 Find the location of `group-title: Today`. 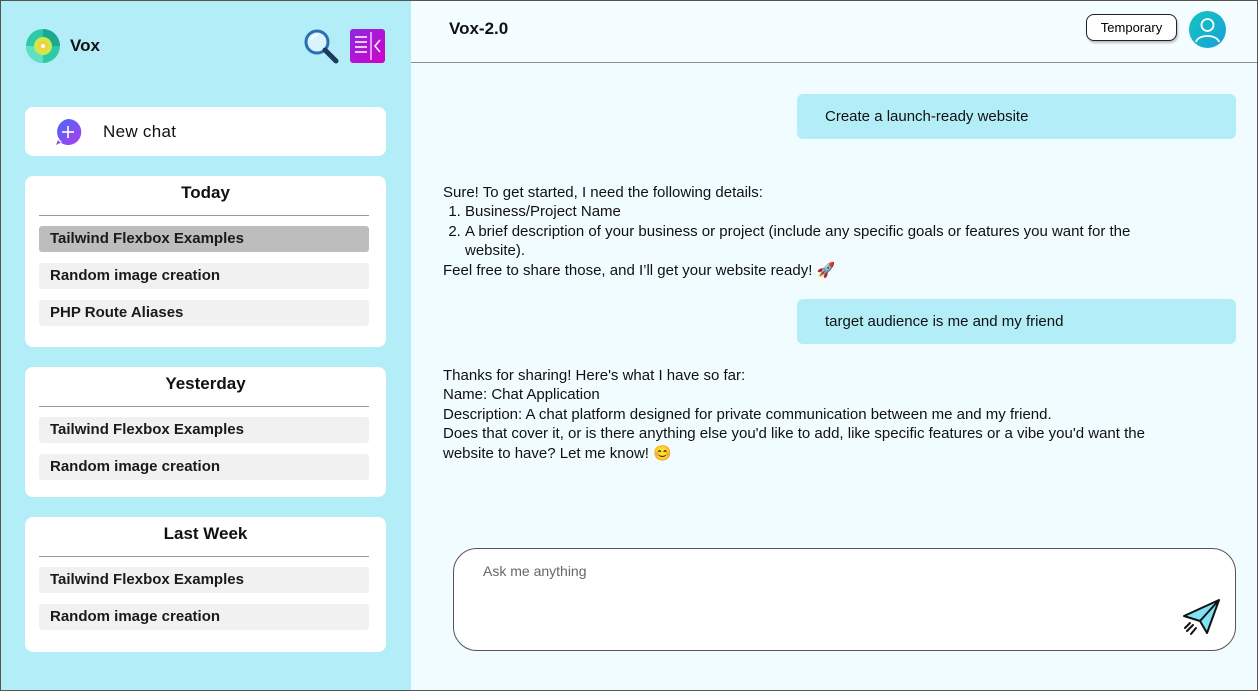

group-title: Today is located at coordinates (205, 192).